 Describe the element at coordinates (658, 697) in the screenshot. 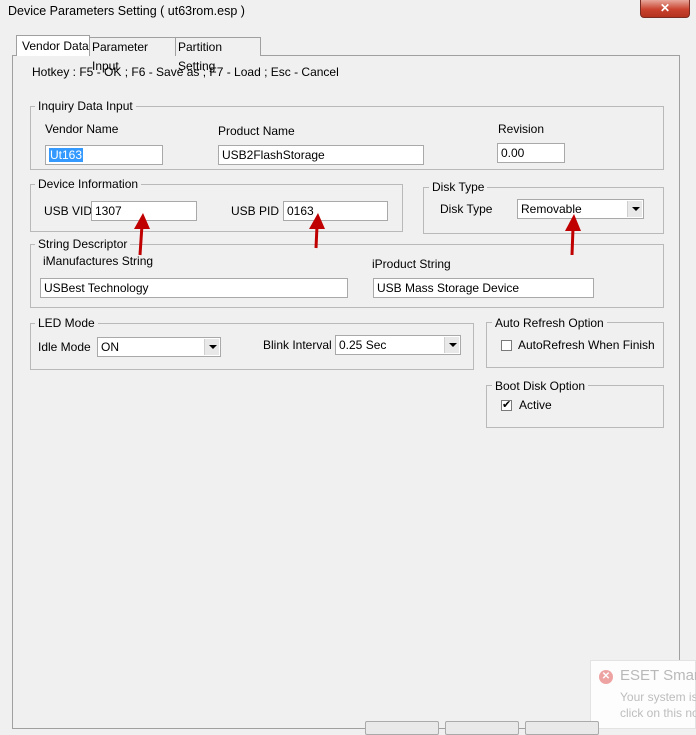

I see `notification-line: Your system is` at that location.